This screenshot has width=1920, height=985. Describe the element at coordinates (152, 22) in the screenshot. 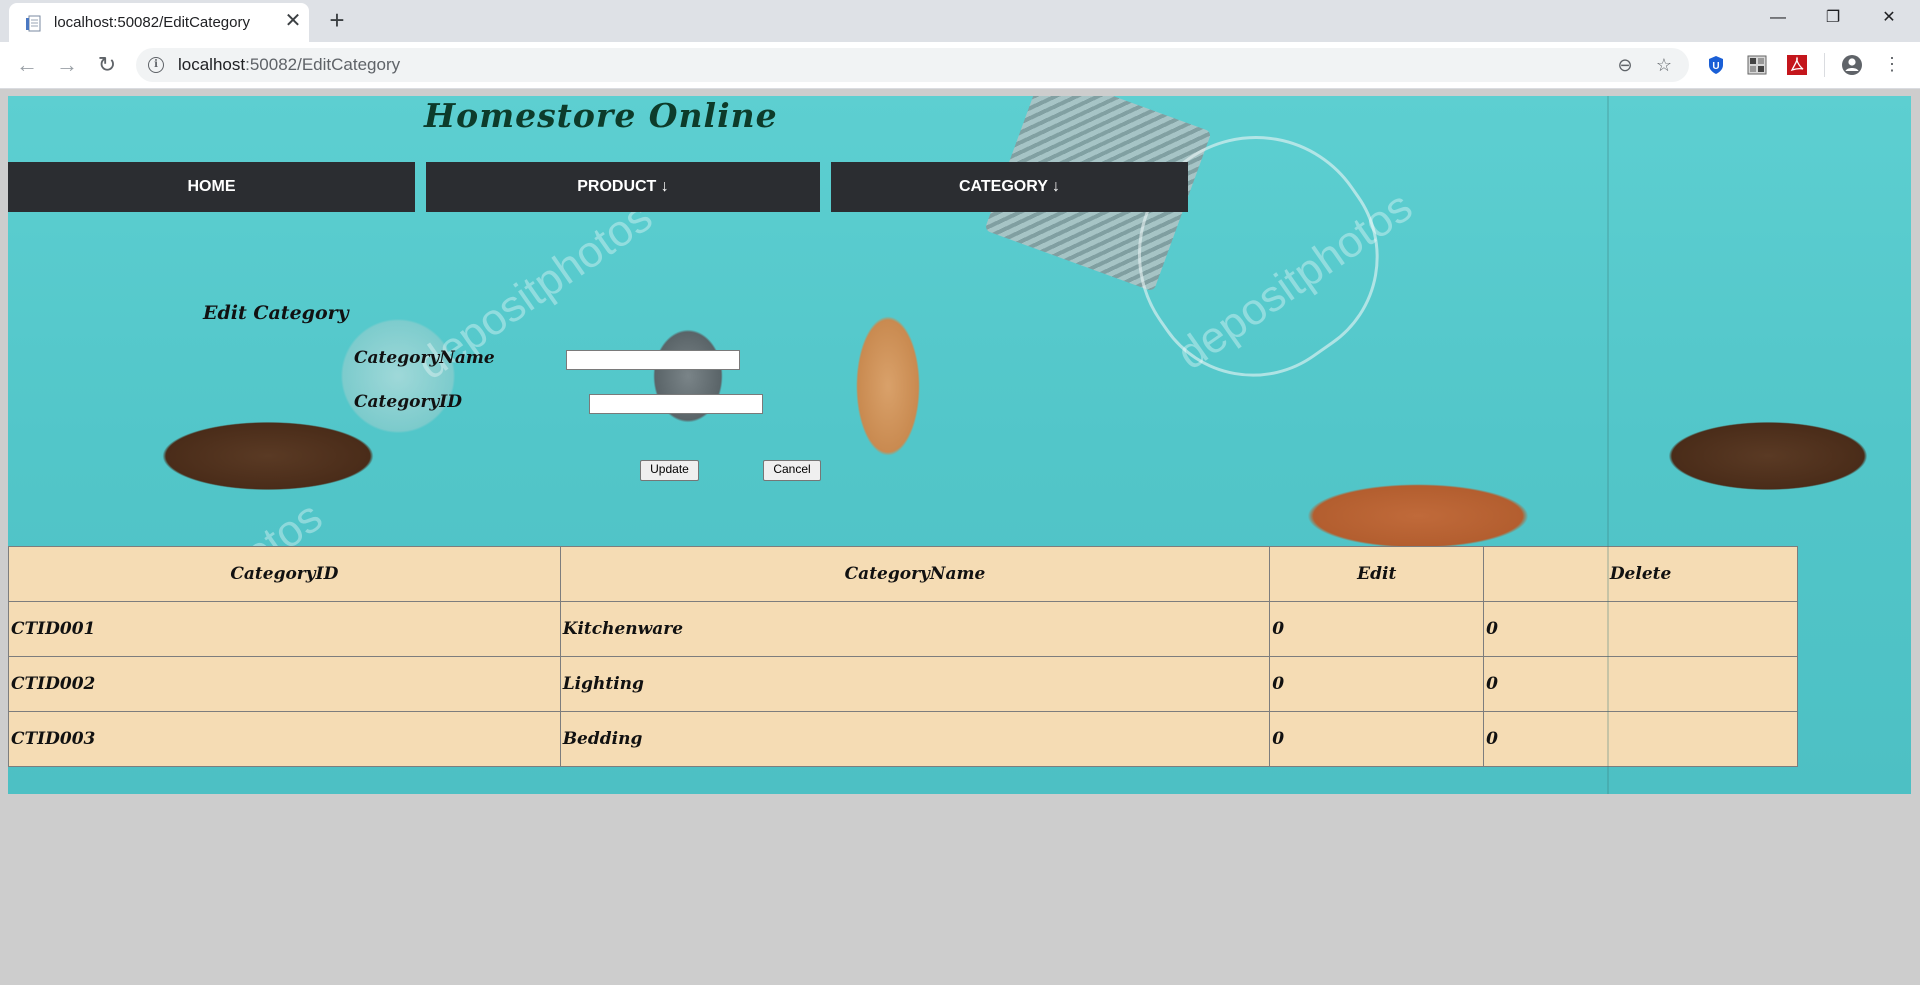

I see `tab-title: localhost:50082/EditCategory` at that location.